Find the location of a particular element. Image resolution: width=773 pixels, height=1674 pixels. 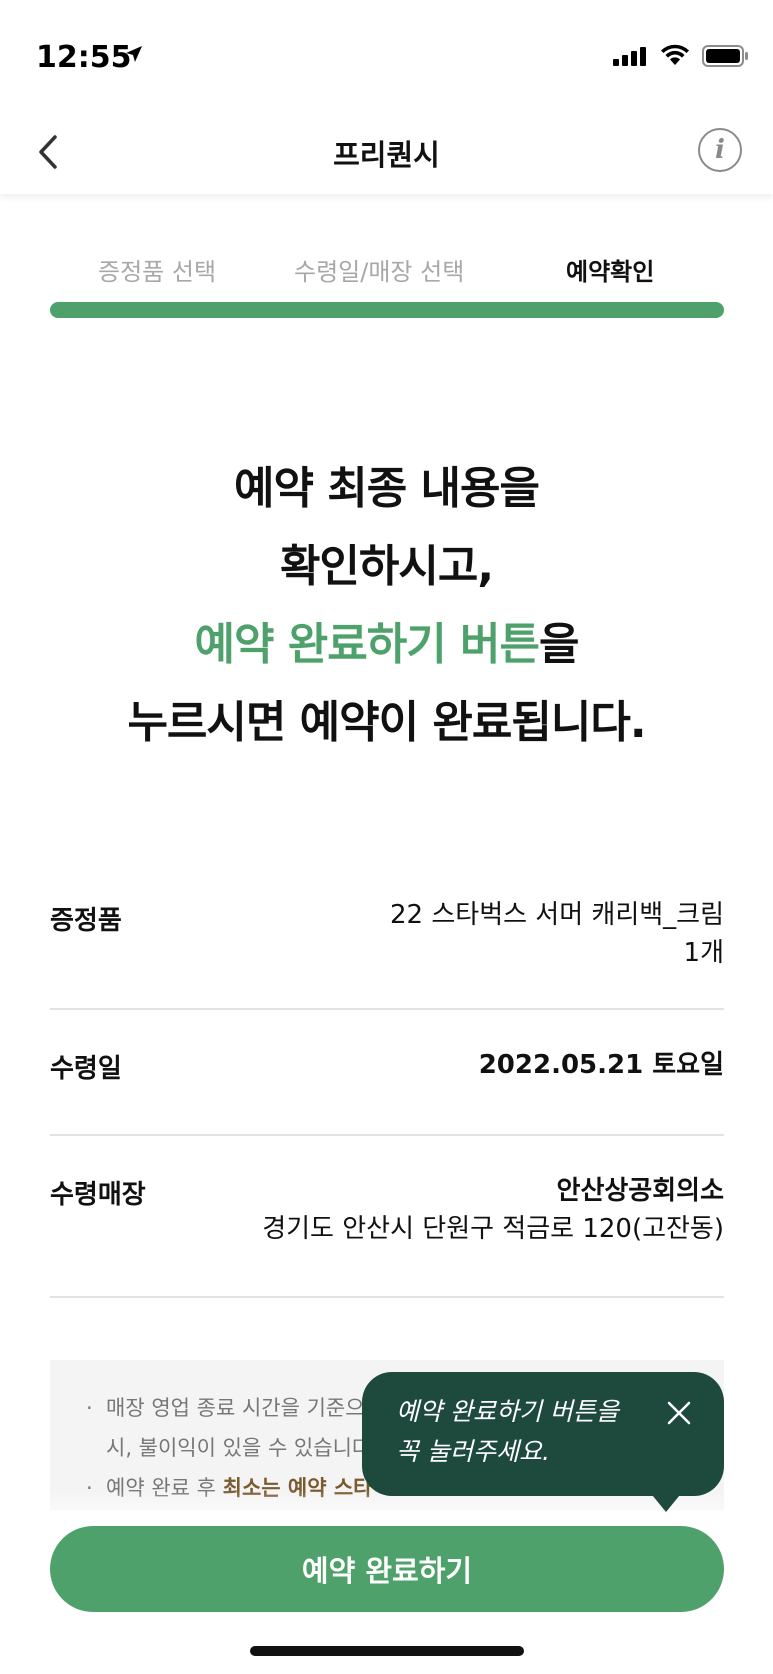

close-icon is located at coordinates (679, 1413).